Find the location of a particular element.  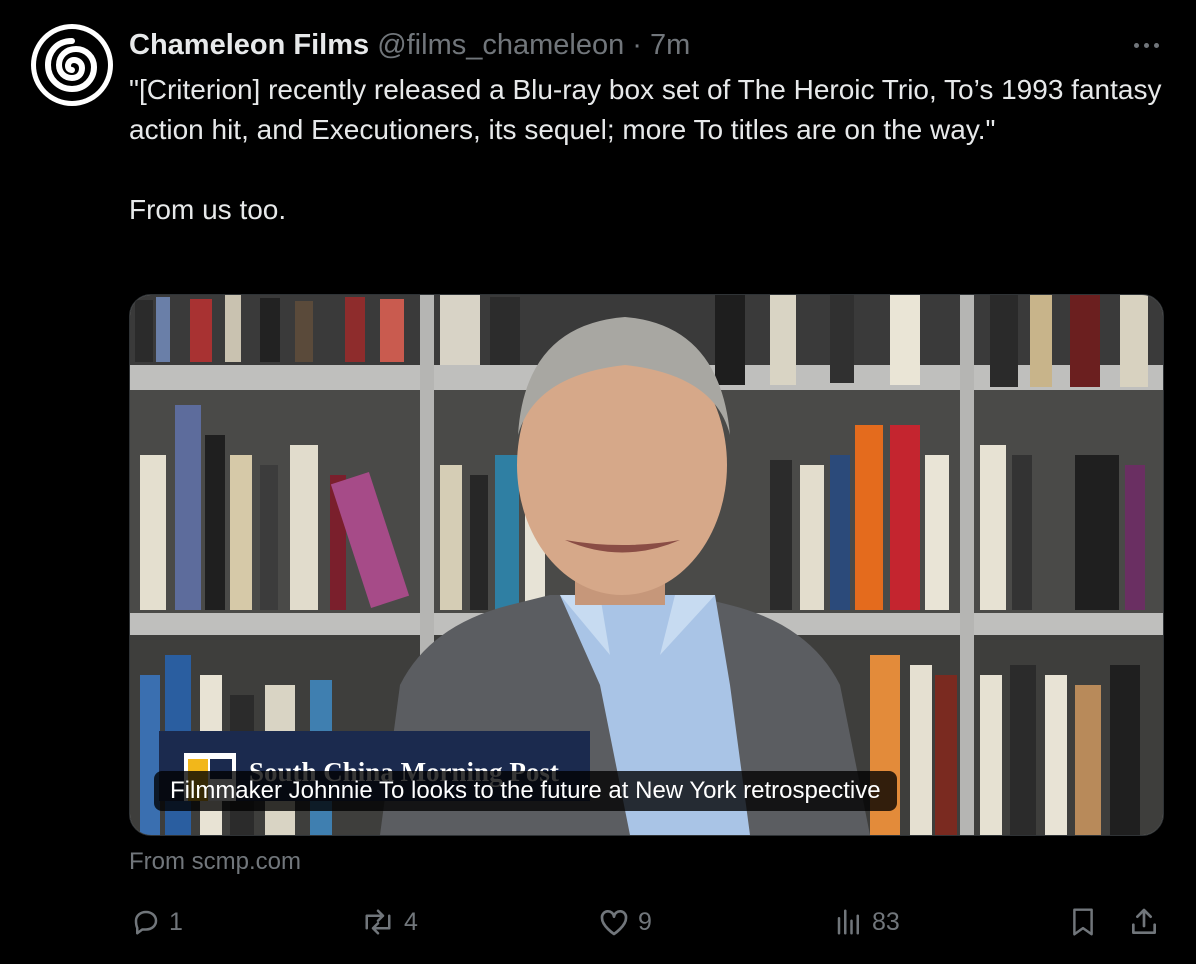

views-button: 83 is located at coordinates (867, 922).